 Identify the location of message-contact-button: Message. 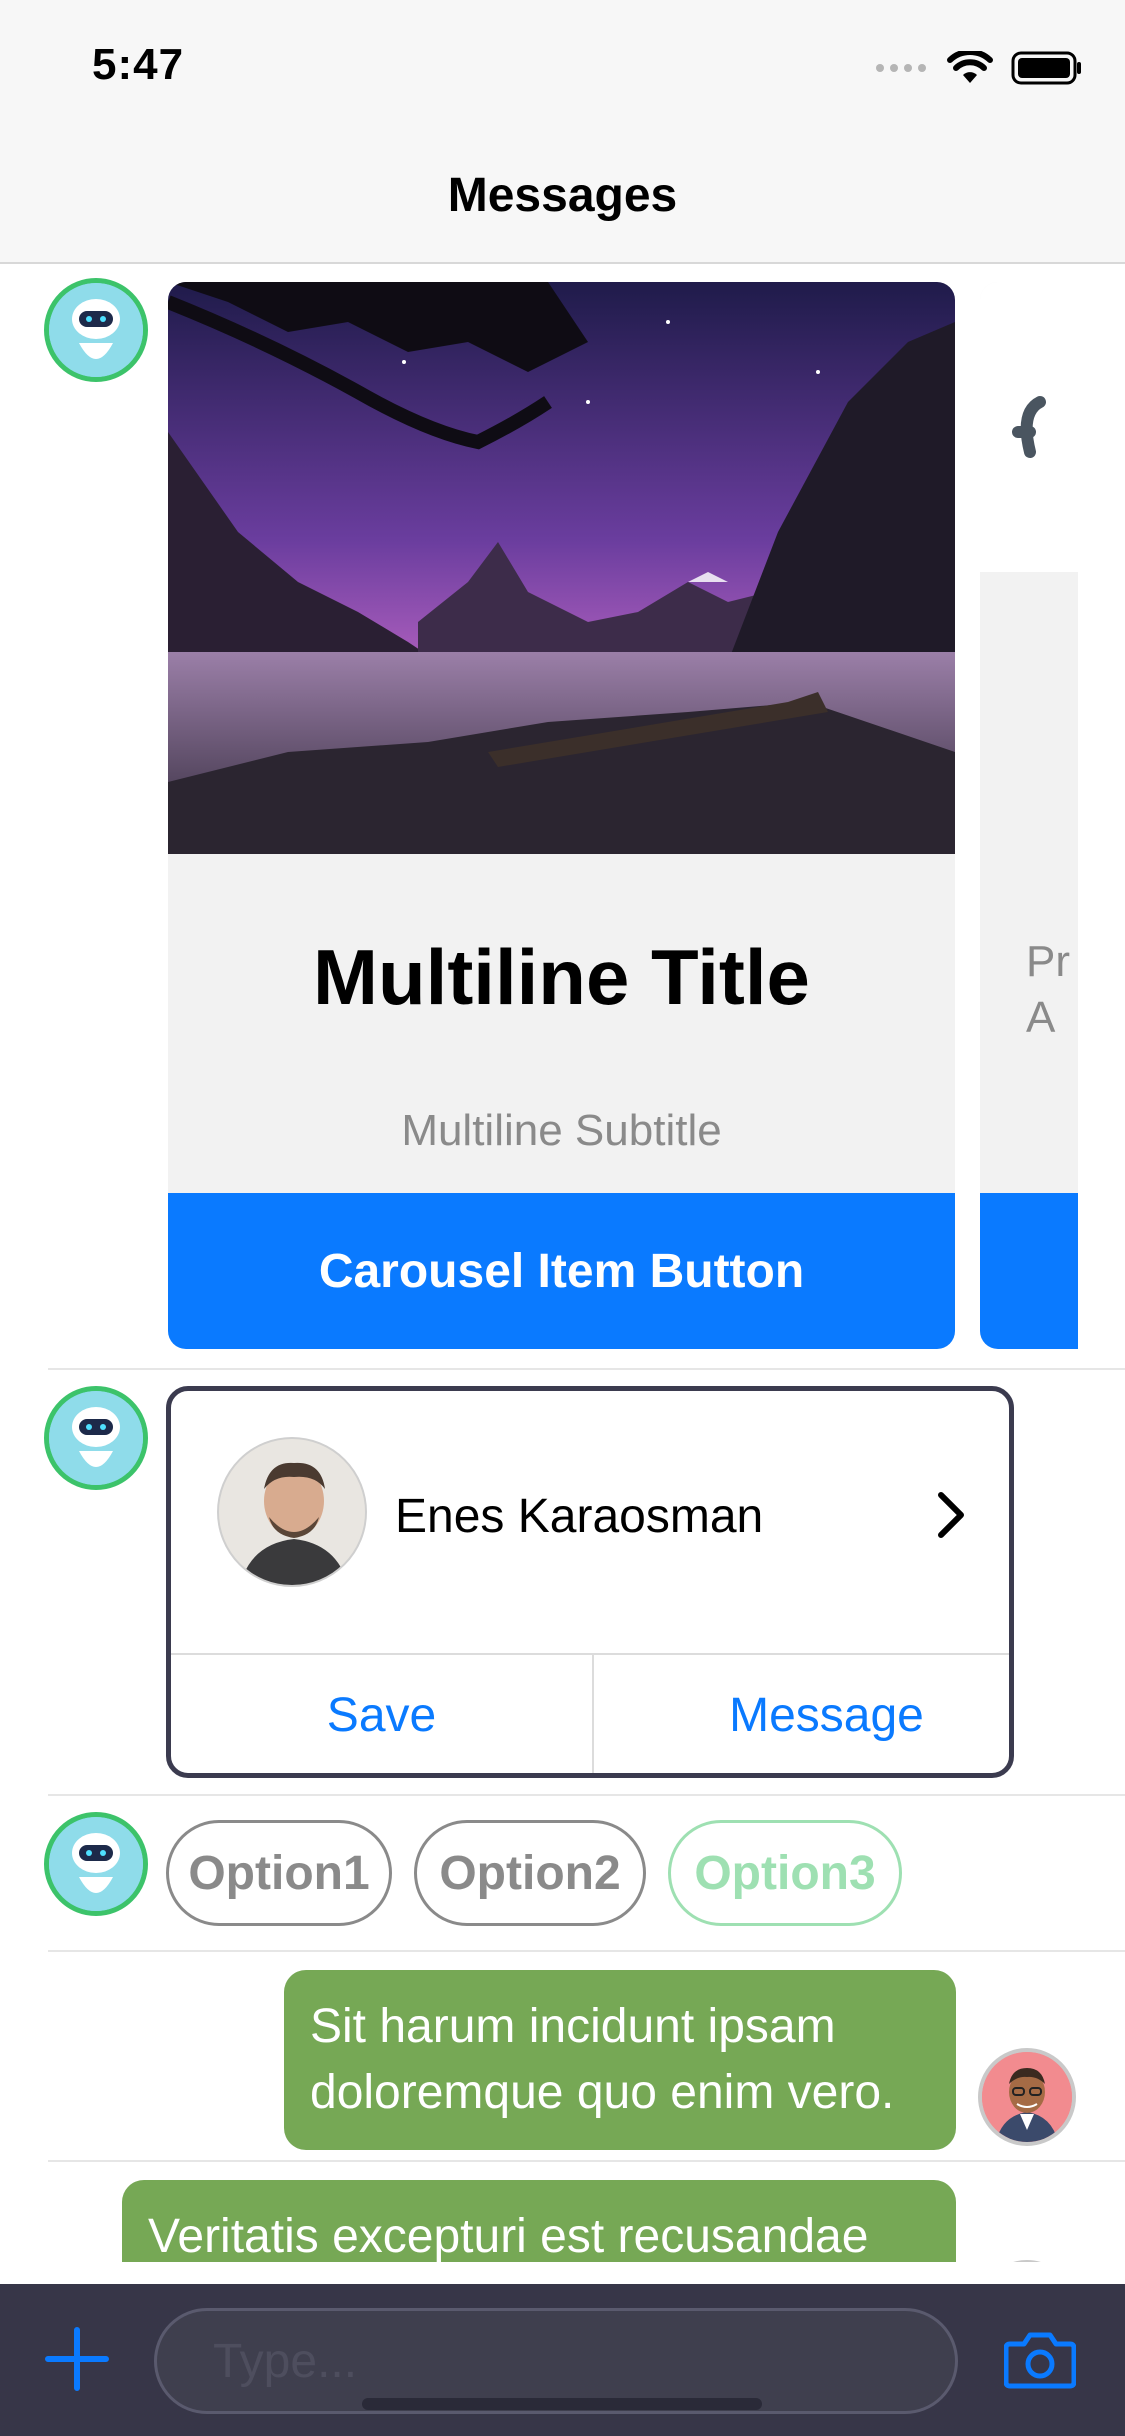
(801, 1713).